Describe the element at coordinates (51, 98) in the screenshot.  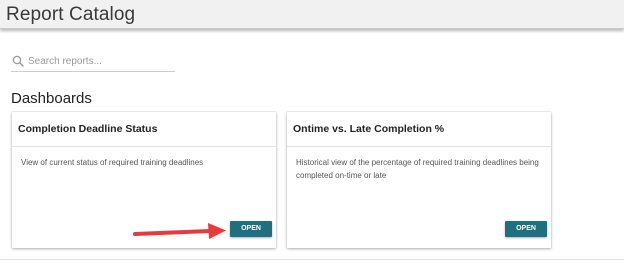
I see `section-title-dashboards: Dashboards` at that location.